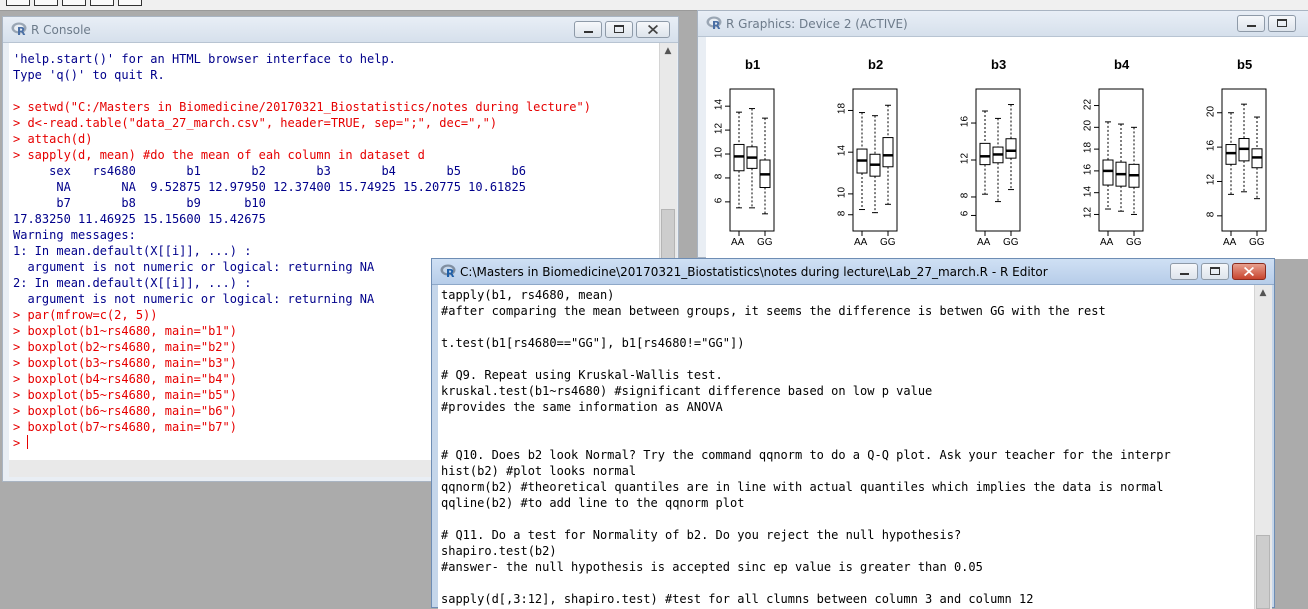 Image resolution: width=1308 pixels, height=609 pixels. I want to click on console-line: Warning messages:, so click(74, 235).